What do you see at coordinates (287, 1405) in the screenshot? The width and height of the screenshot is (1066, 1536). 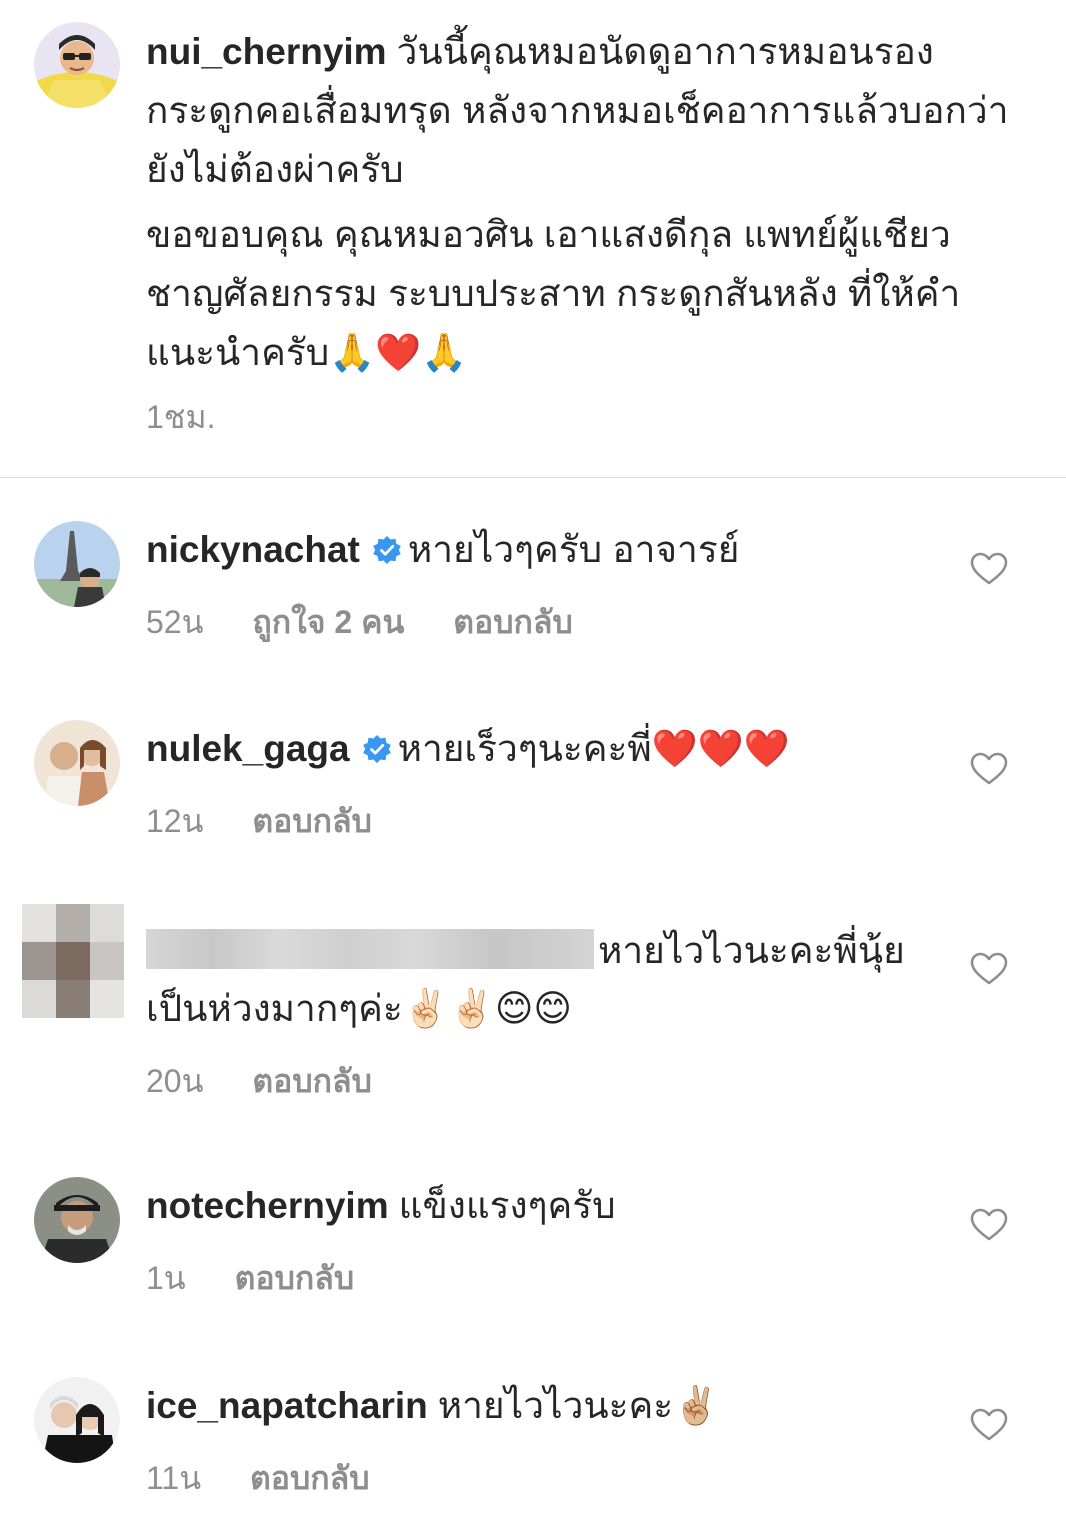 I see `comment-username: ice_napatcharin` at bounding box center [287, 1405].